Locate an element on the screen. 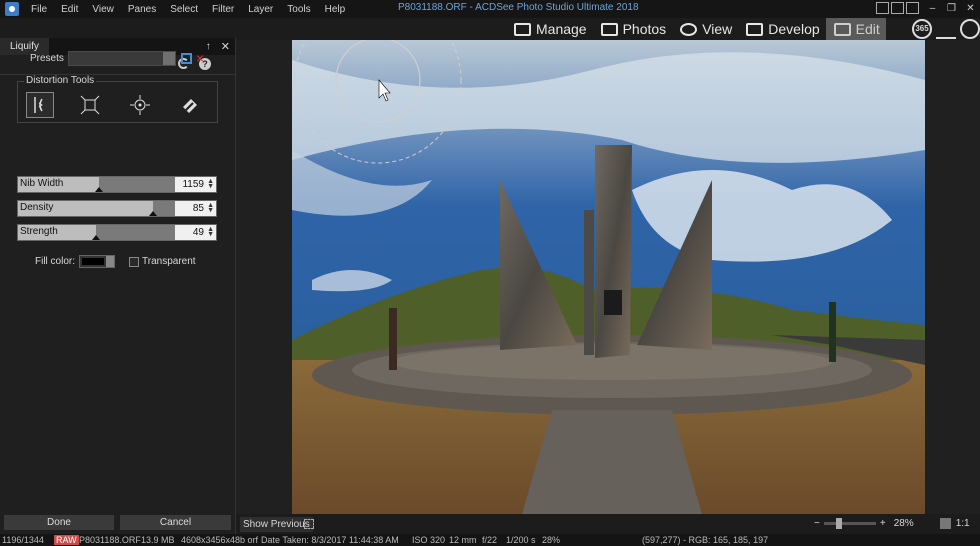 The image size is (980, 546). panel-close-button: ✕ is located at coordinates (225, 46).